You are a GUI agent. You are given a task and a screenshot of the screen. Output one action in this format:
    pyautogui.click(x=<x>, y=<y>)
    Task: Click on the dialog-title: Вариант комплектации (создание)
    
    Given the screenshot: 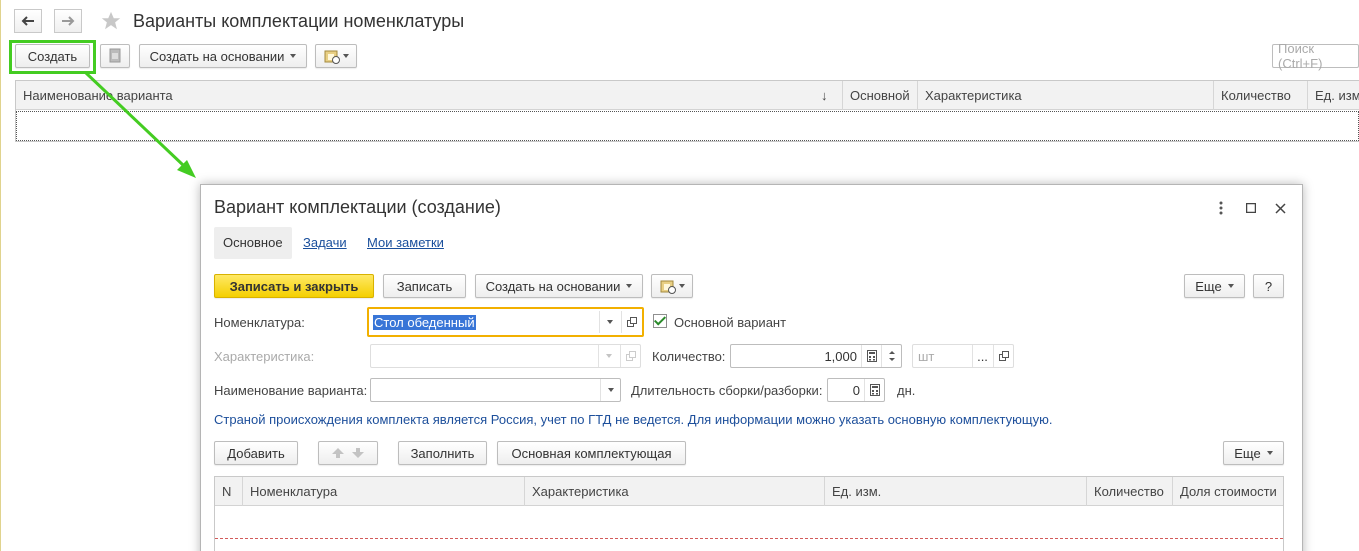 What is the action you would take?
    pyautogui.click(x=357, y=207)
    